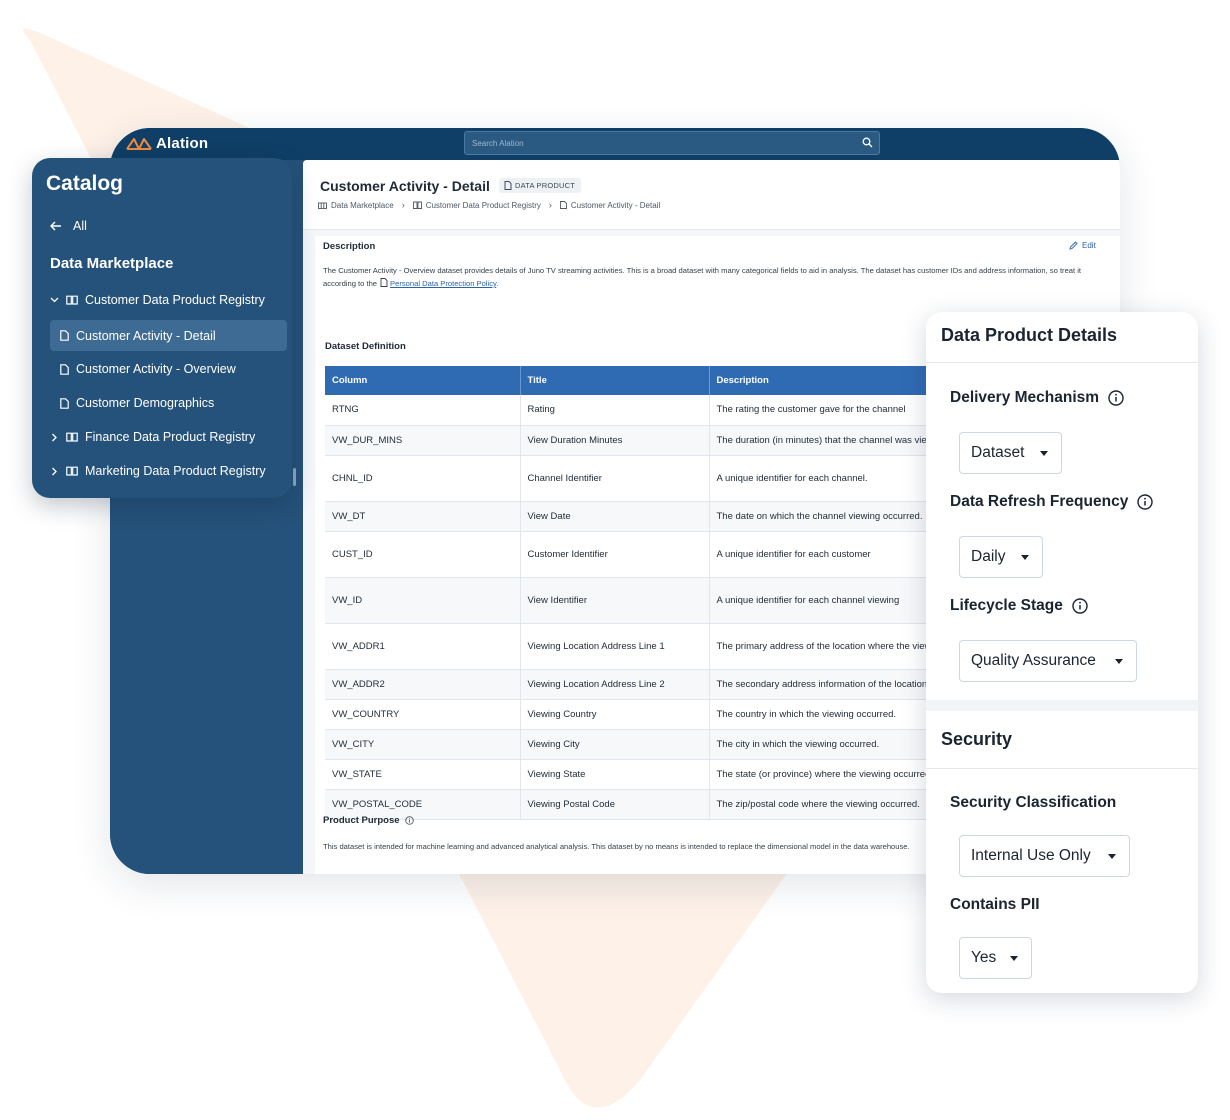 This screenshot has height=1120, width=1230. What do you see at coordinates (827, 380) in the screenshot?
I see `column-header: Description` at bounding box center [827, 380].